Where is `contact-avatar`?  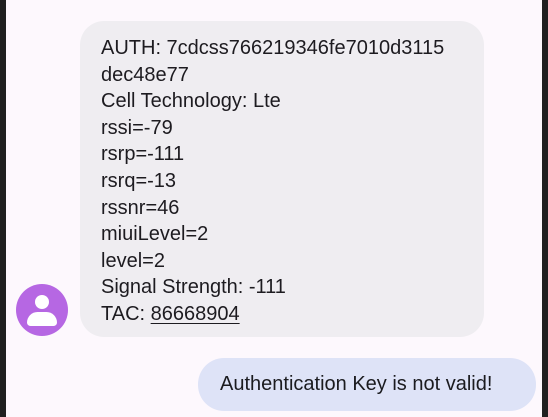
contact-avatar is located at coordinates (42, 310).